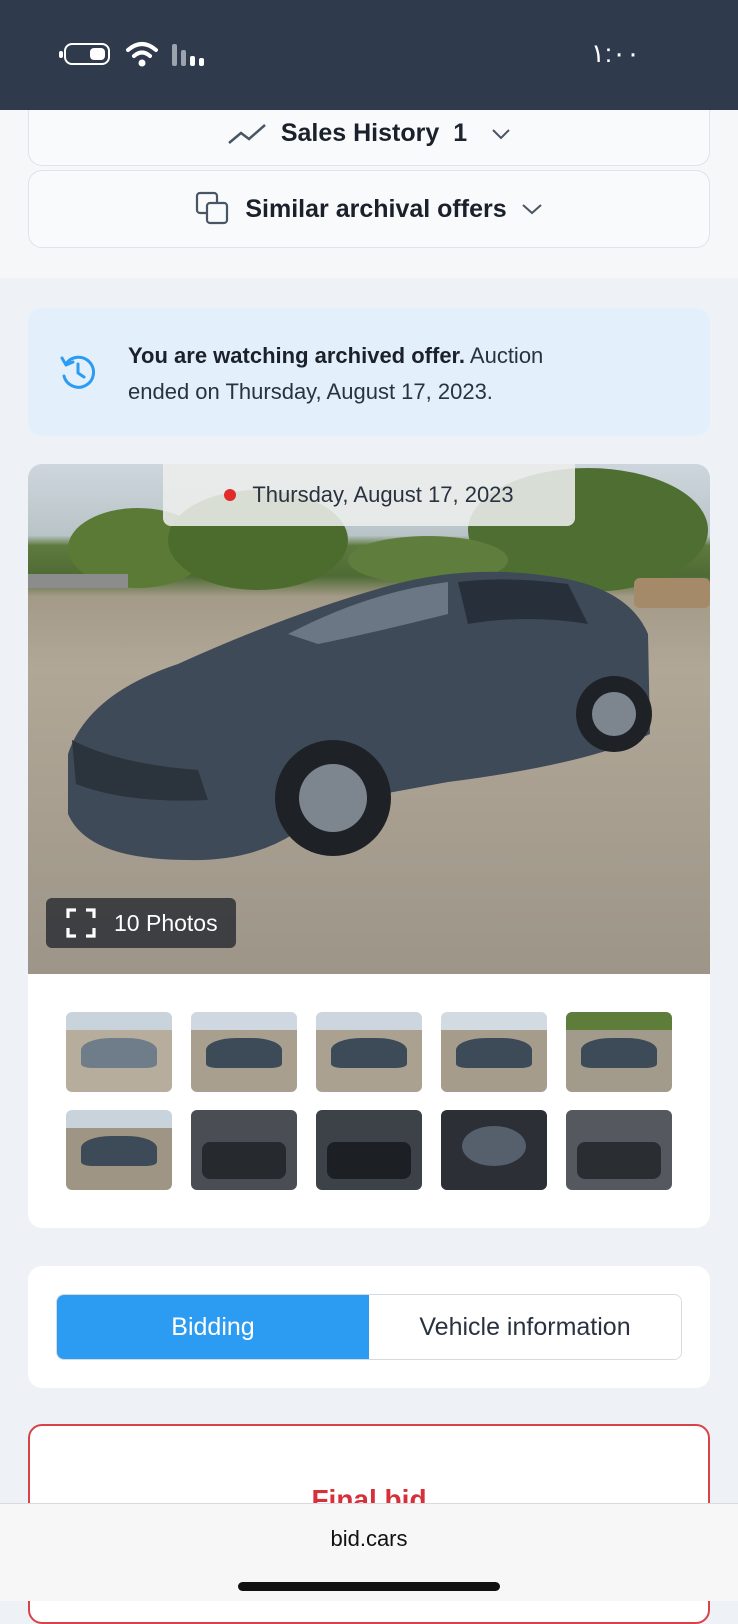 This screenshot has width=738, height=1624. What do you see at coordinates (615, 53) in the screenshot?
I see `status-time: ١:٠٠` at bounding box center [615, 53].